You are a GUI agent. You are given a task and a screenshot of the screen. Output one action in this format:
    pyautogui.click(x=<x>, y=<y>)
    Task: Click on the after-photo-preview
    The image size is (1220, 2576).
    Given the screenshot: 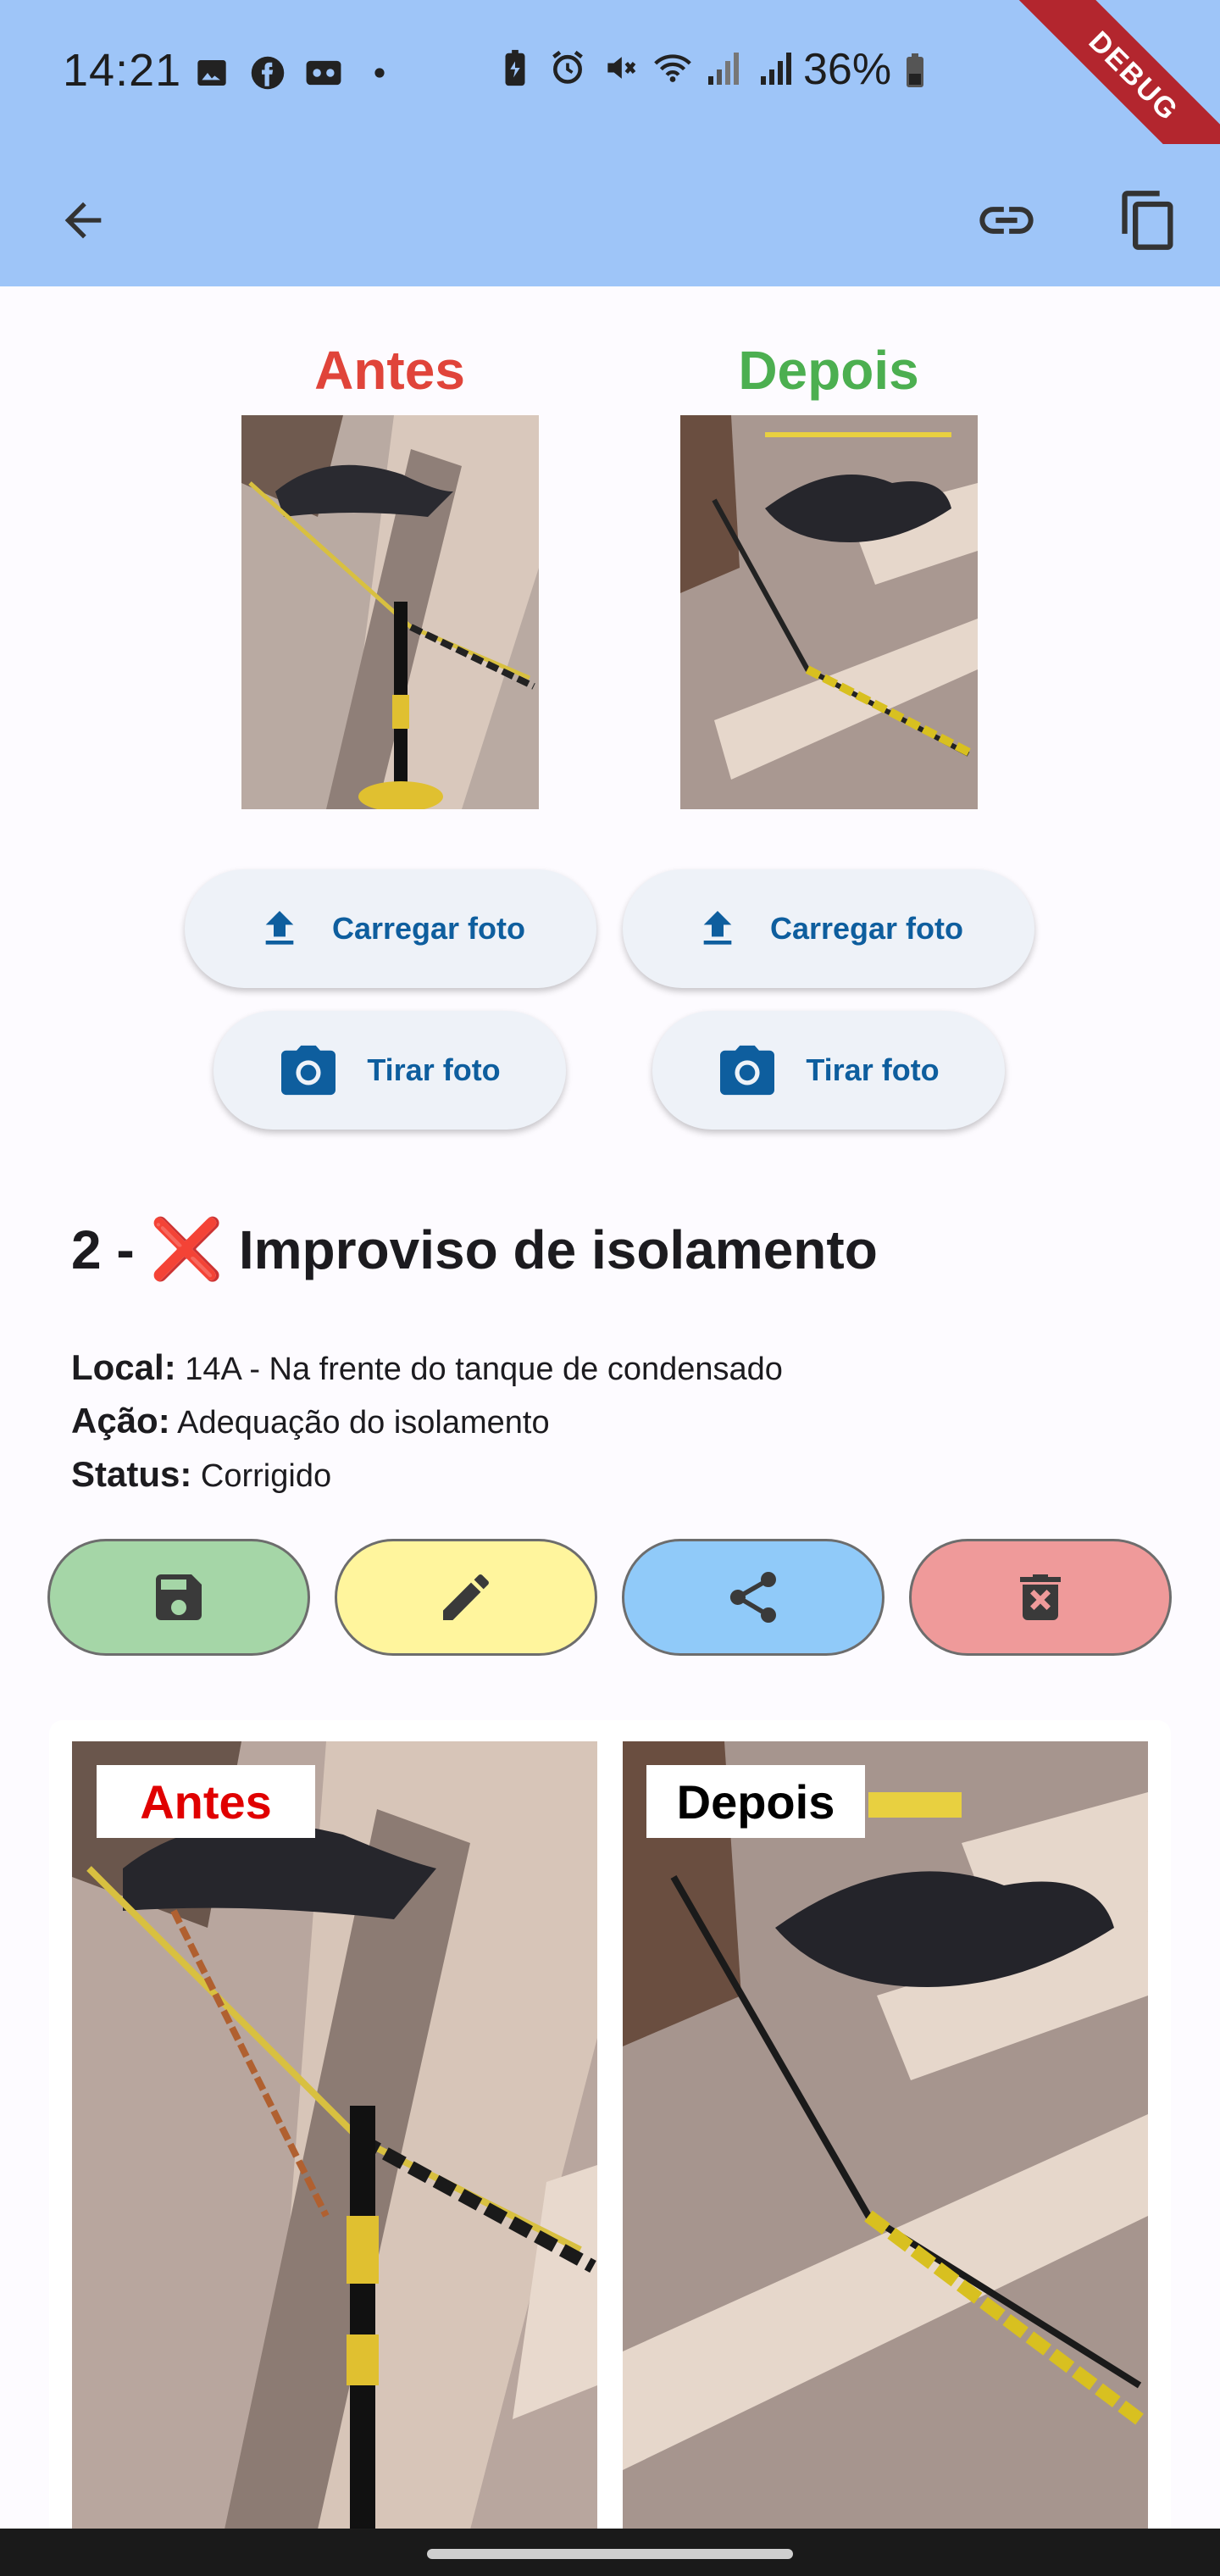 What is the action you would take?
    pyautogui.click(x=885, y=2135)
    